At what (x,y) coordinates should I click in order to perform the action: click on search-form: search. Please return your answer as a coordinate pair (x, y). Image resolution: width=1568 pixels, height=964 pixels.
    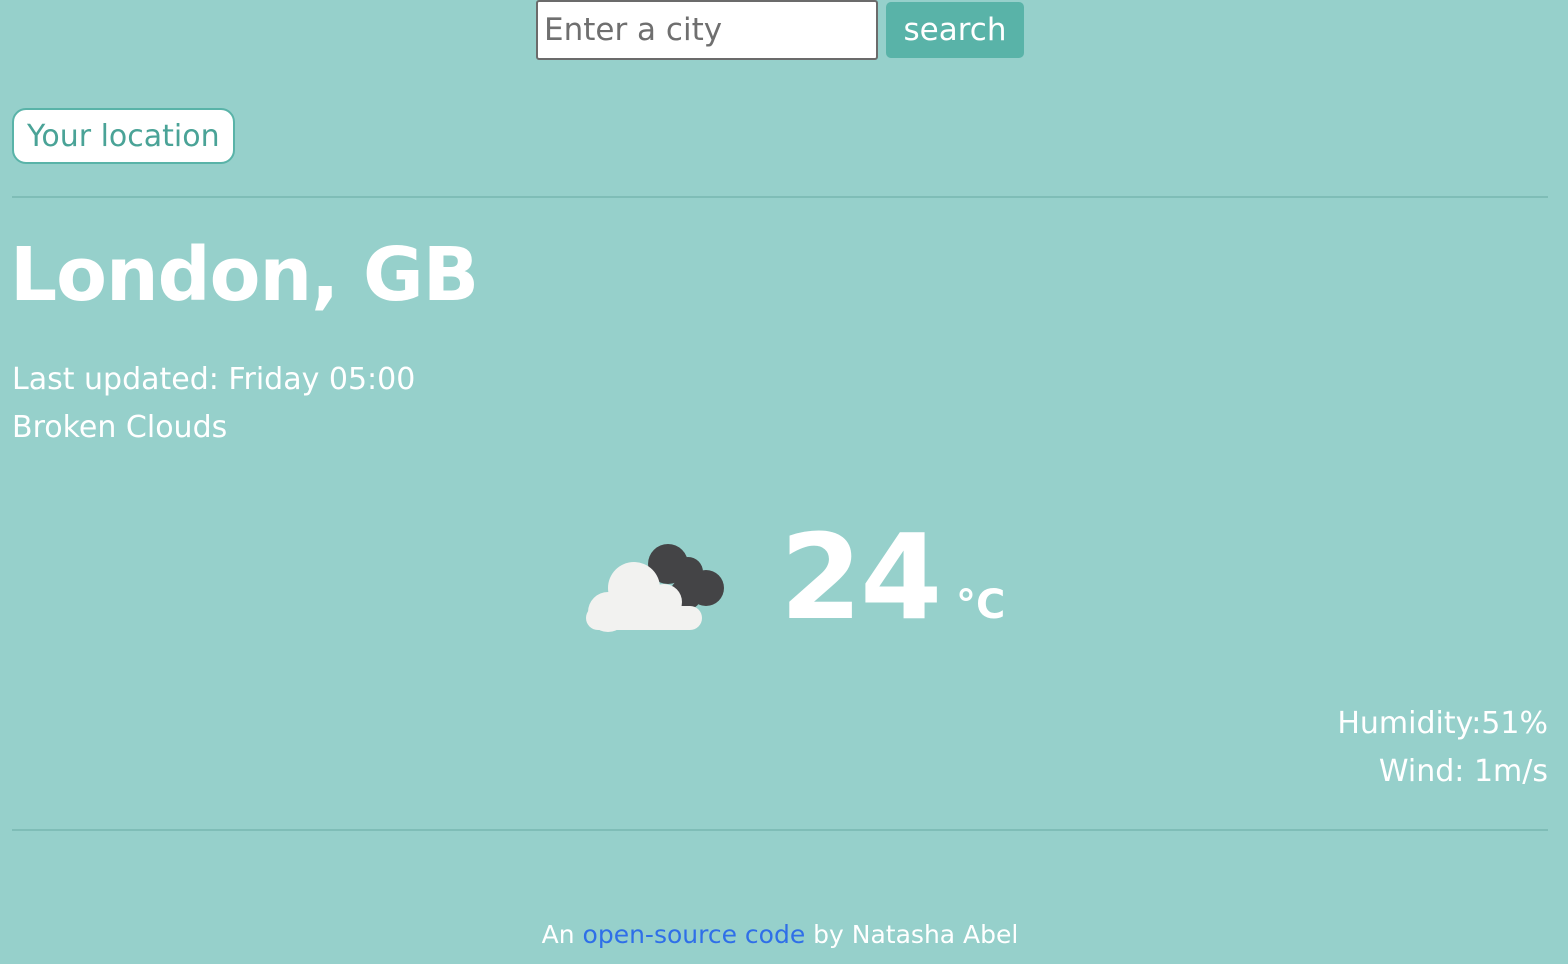
    Looking at the image, I should click on (780, 30).